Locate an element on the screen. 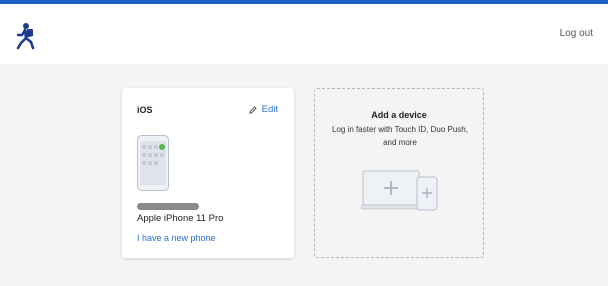  redacted-bar is located at coordinates (168, 206).